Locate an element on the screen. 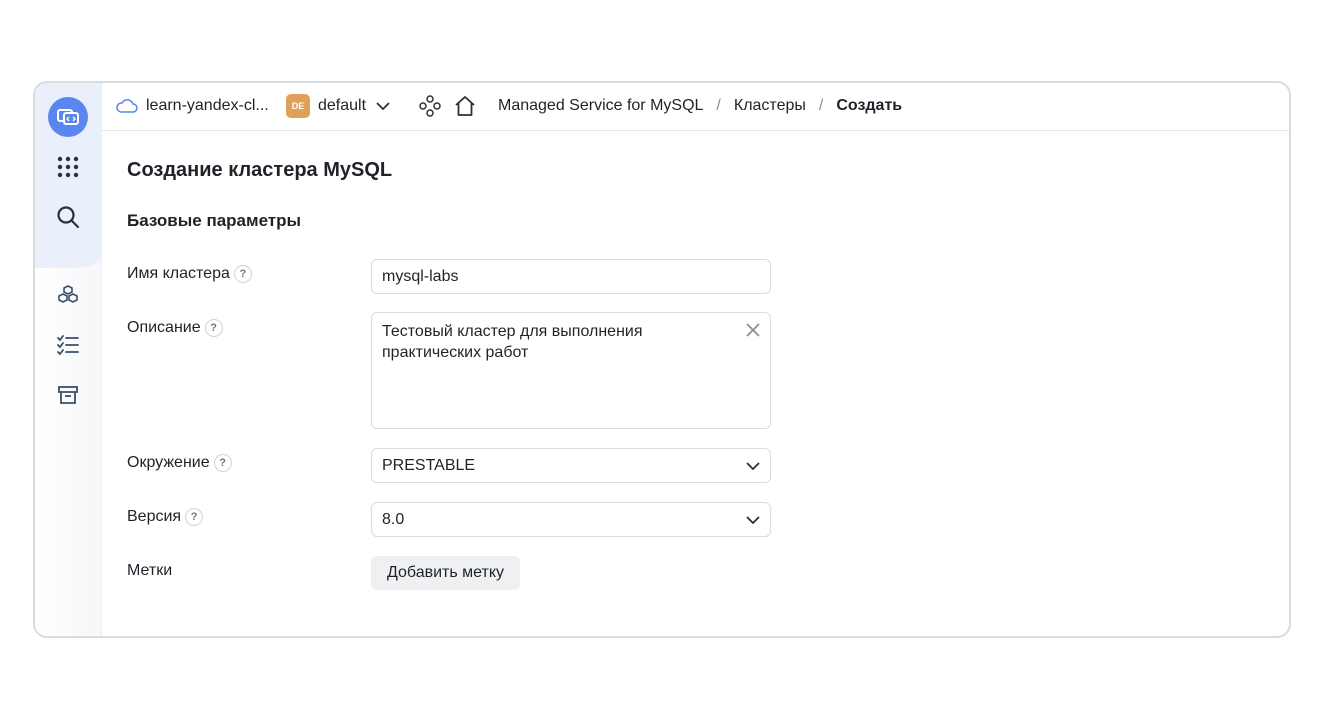 The image size is (1324, 719). description-label: Описание ? is located at coordinates (175, 328).